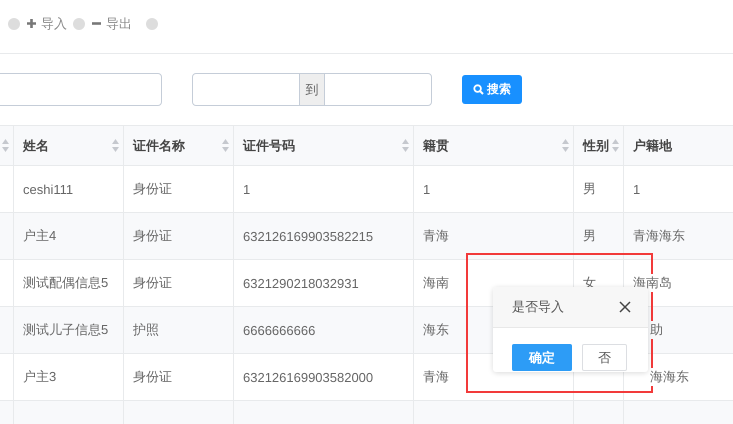 Image resolution: width=733 pixels, height=424 pixels. I want to click on table-cell: 632126169903582215, so click(308, 236).